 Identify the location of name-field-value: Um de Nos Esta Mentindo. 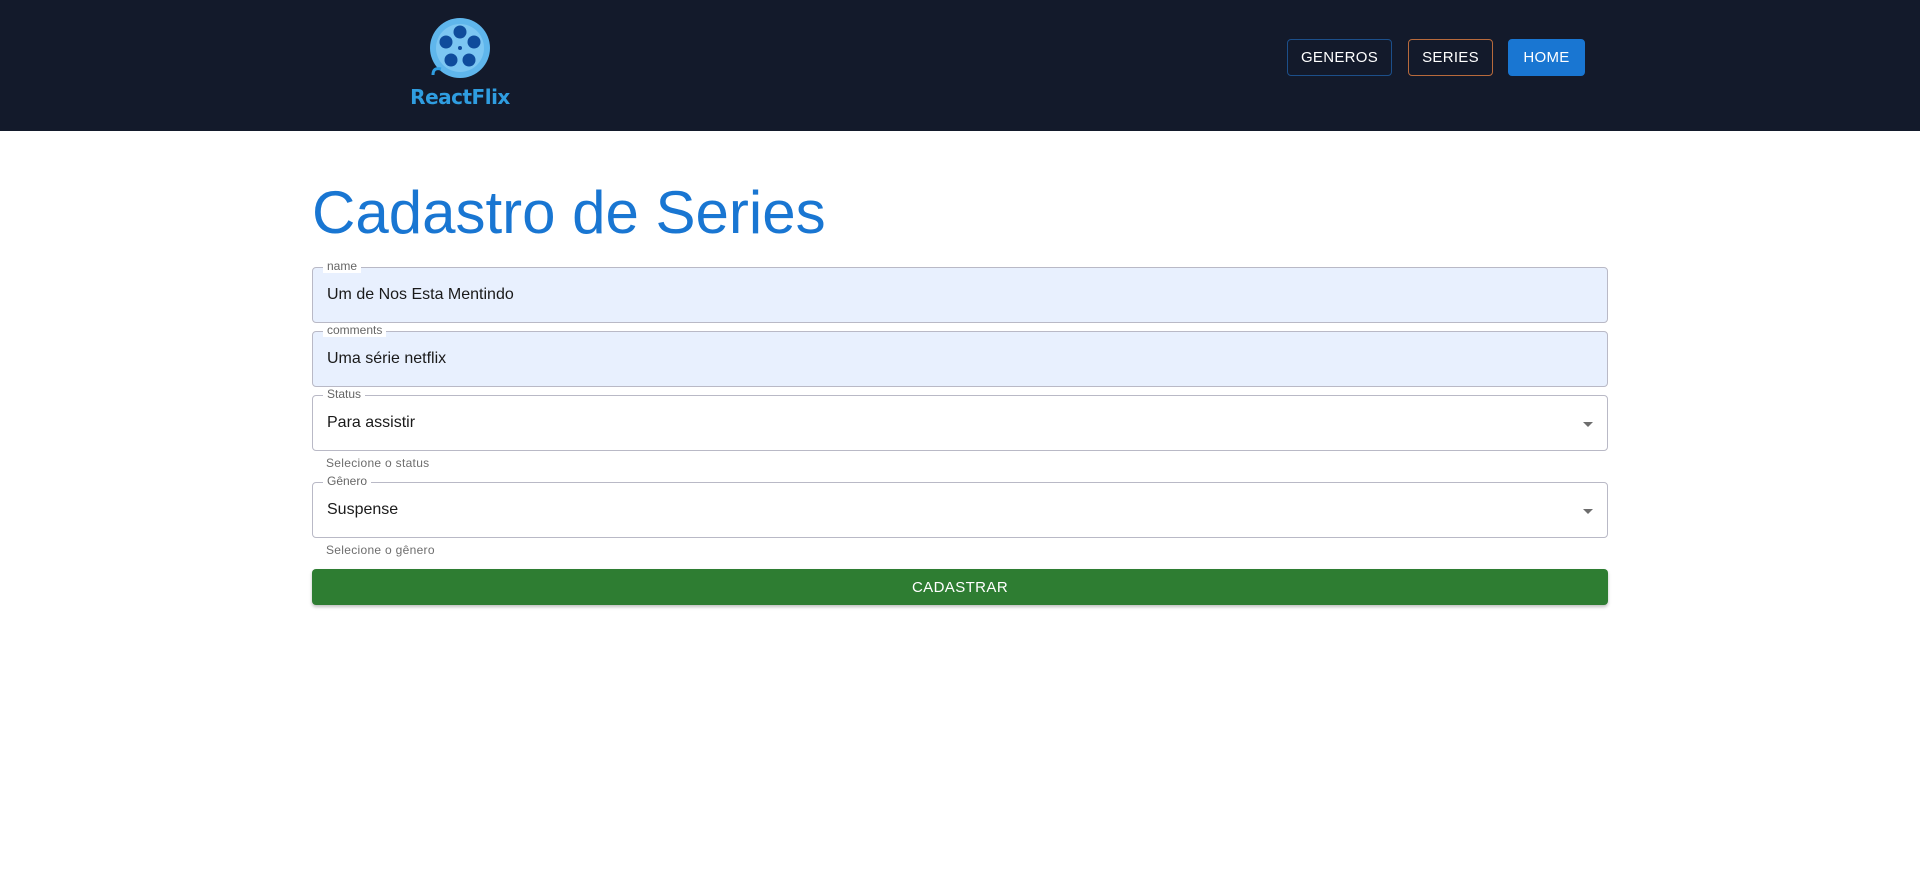
(420, 294).